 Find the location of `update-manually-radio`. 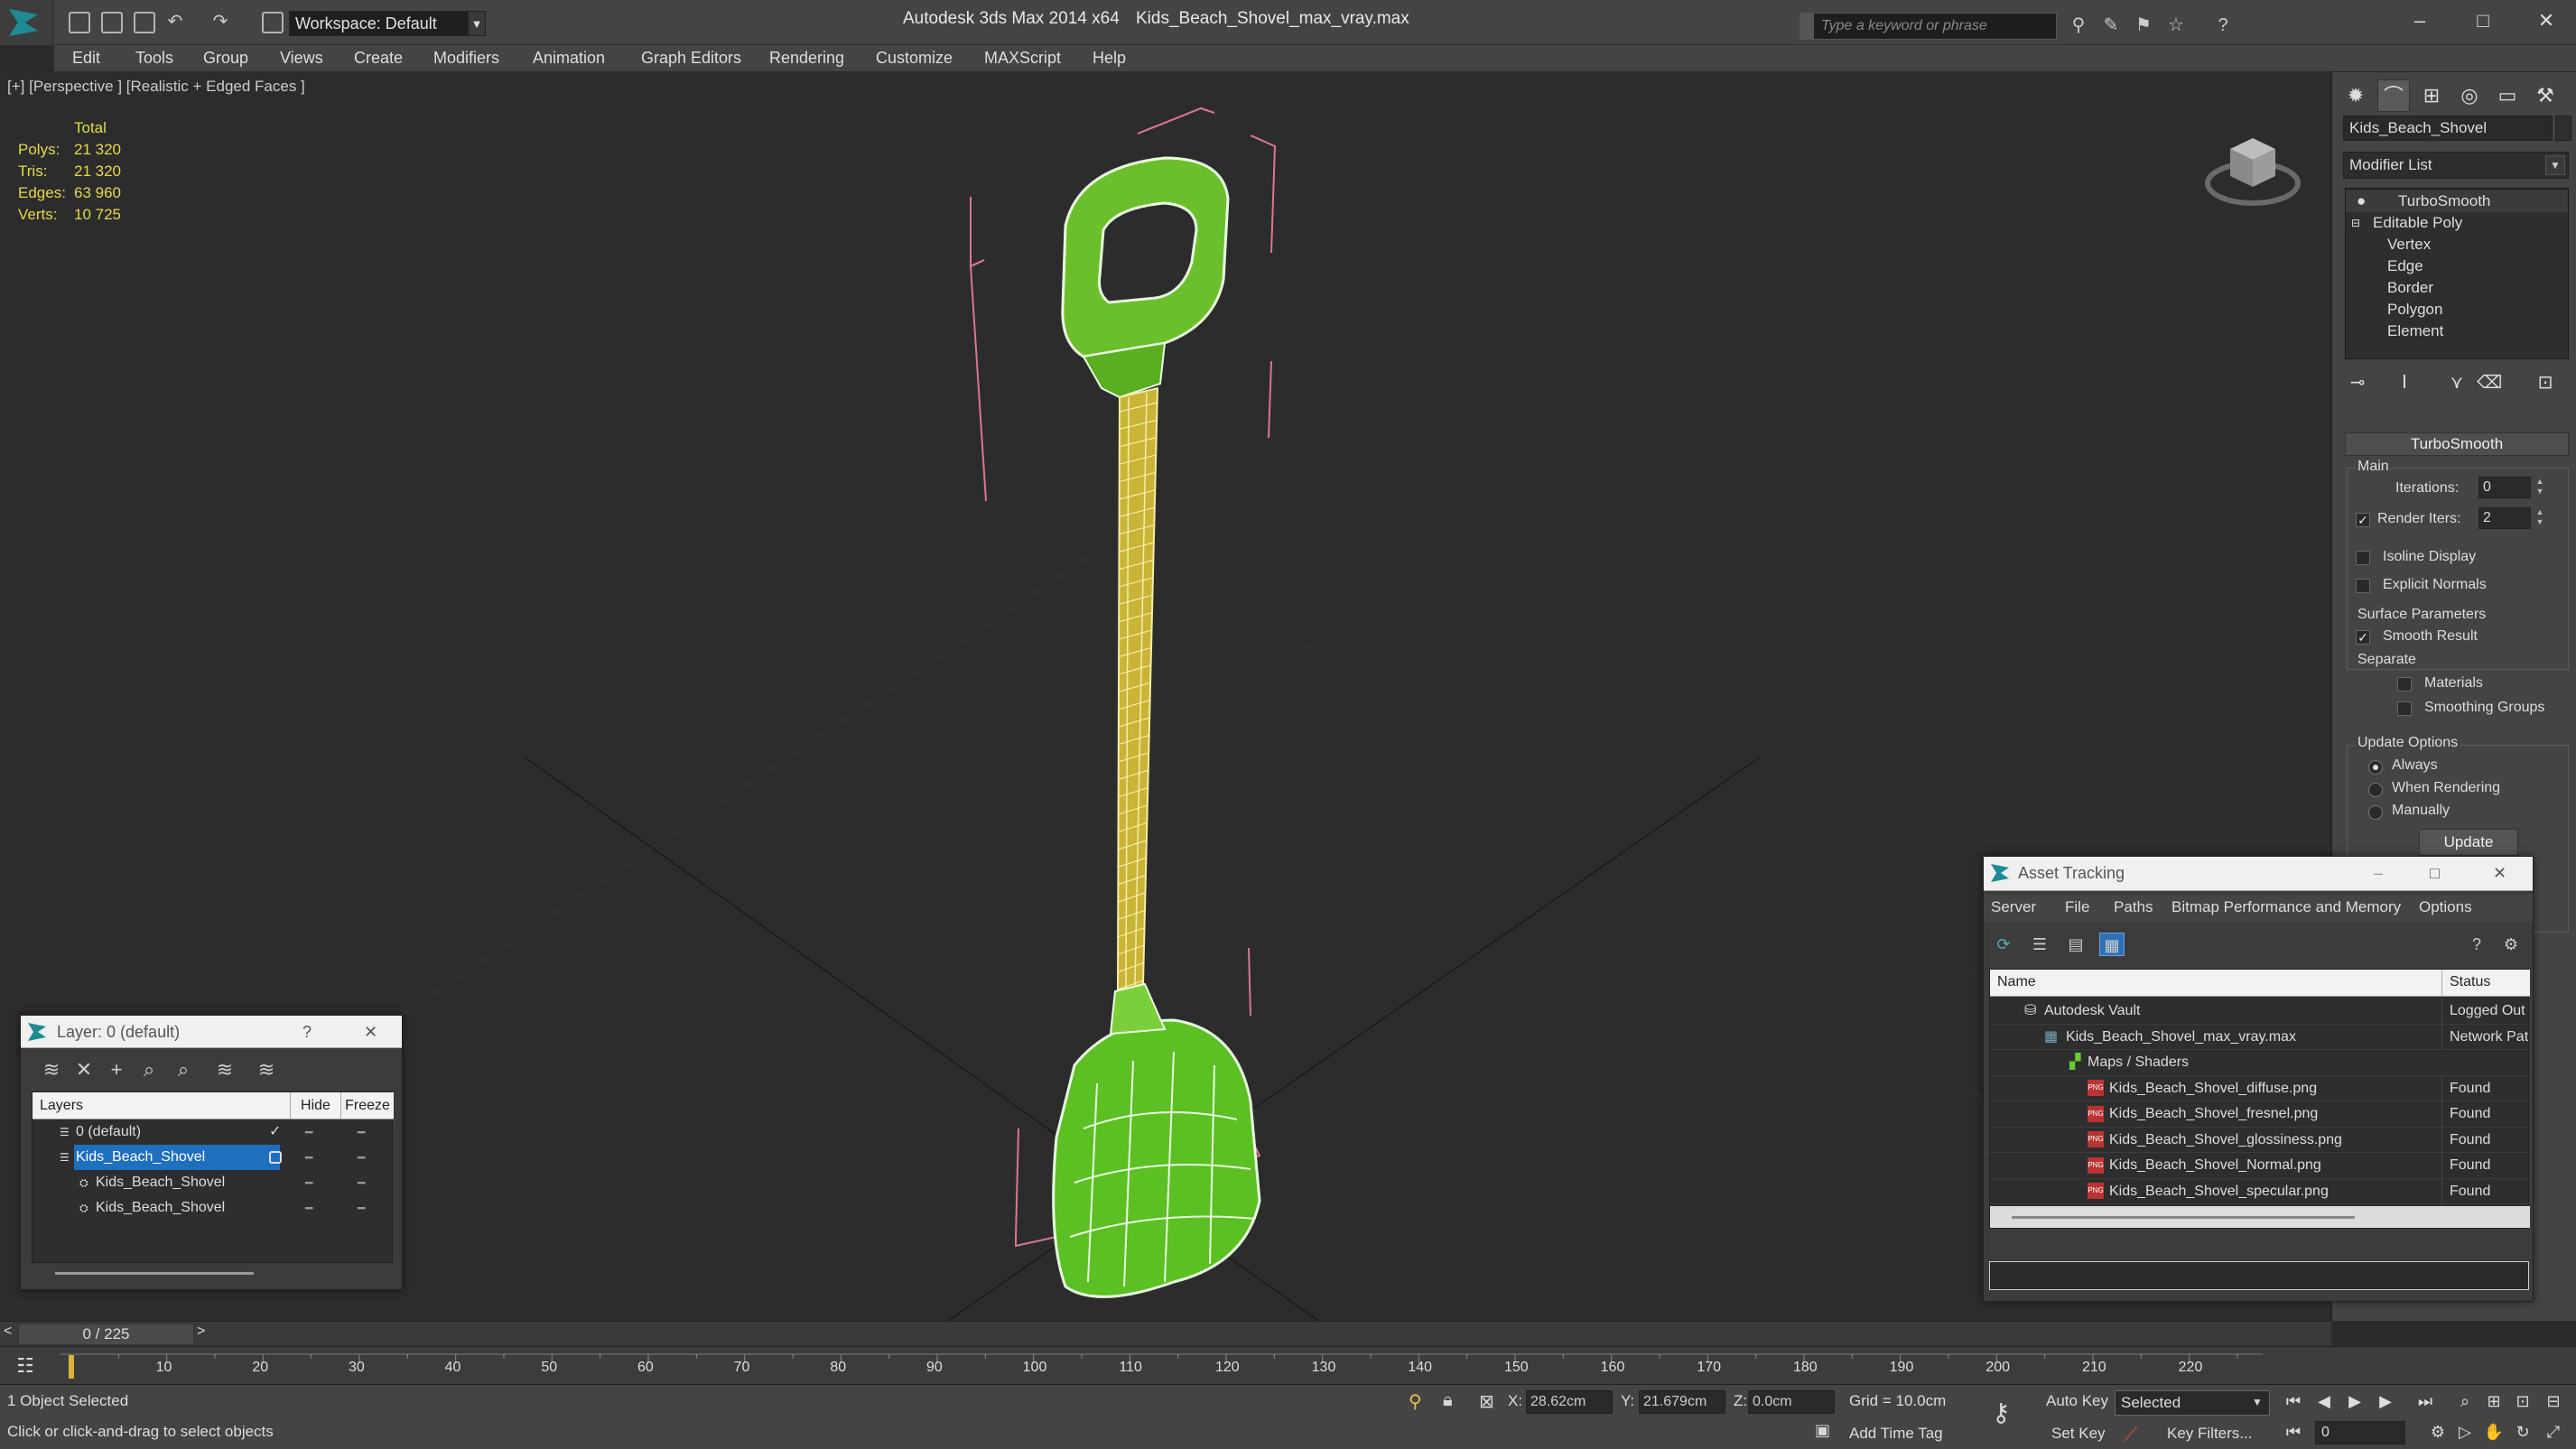

update-manually-radio is located at coordinates (2375, 812).